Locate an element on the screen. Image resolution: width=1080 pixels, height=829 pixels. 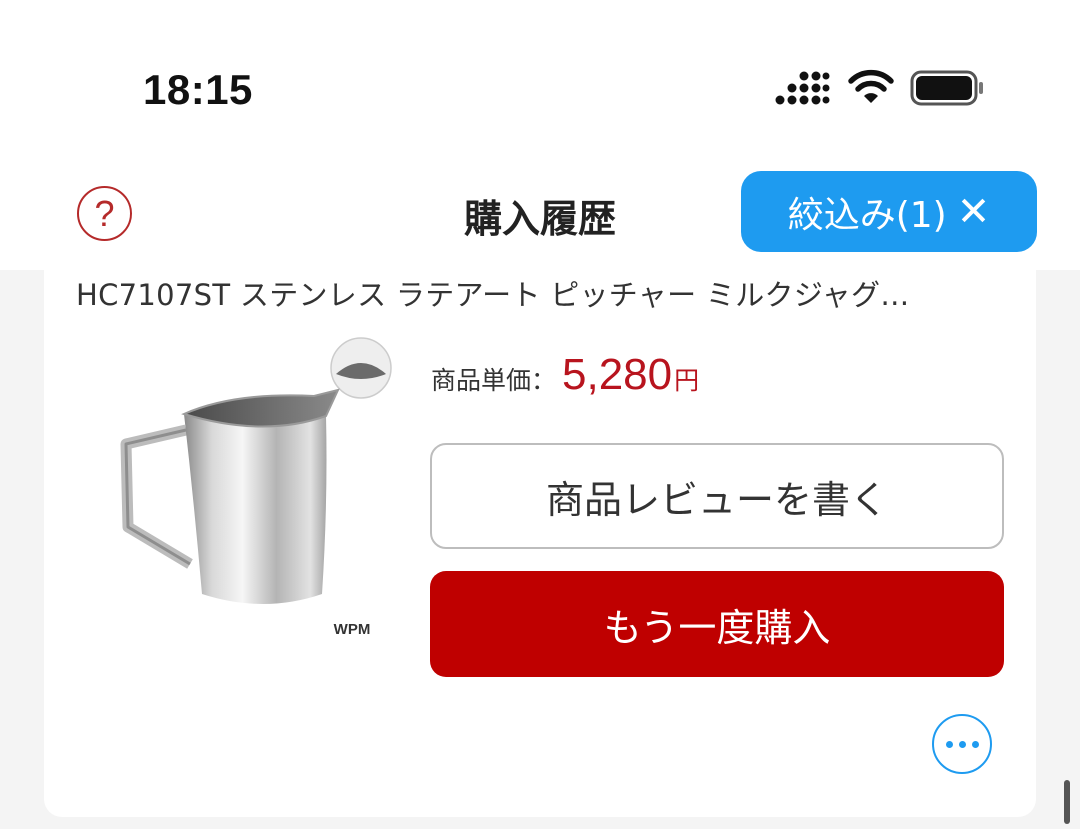
product-image: WPM is located at coordinates (259, 492).